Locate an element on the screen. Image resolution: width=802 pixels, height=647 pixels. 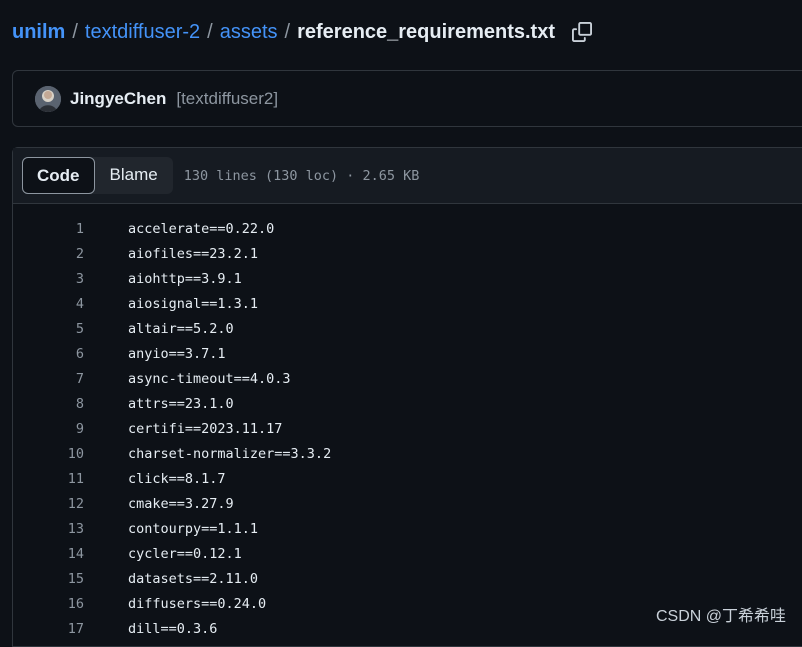
line-content: cycler==0.12.1 is located at coordinates (185, 554).